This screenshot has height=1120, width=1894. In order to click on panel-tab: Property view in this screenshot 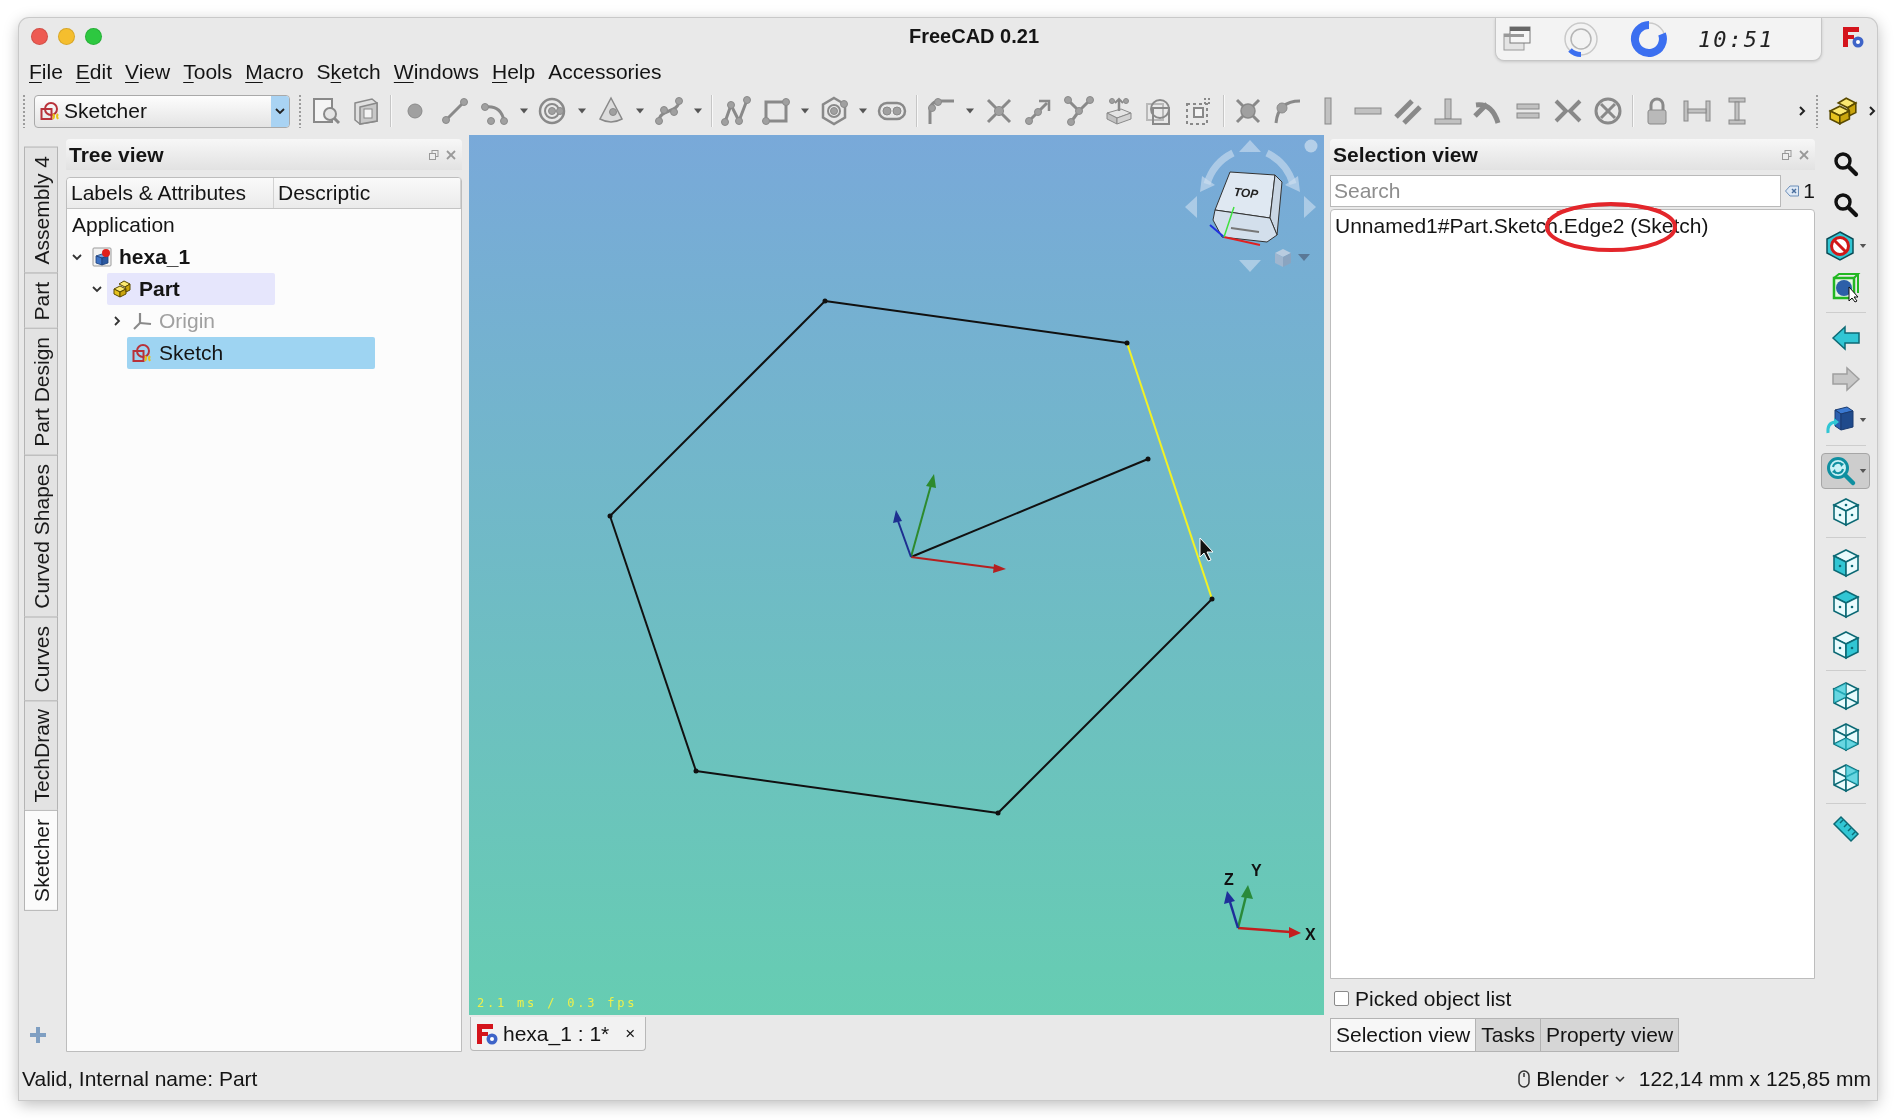, I will do `click(1609, 1035)`.